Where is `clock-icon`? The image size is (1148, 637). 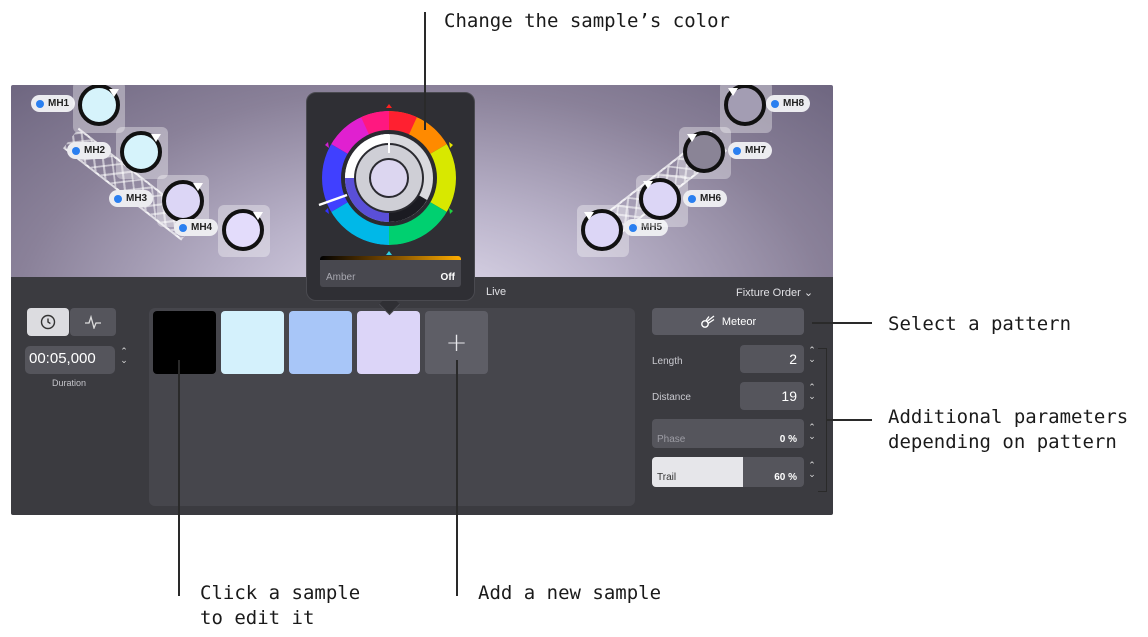
clock-icon is located at coordinates (48, 322).